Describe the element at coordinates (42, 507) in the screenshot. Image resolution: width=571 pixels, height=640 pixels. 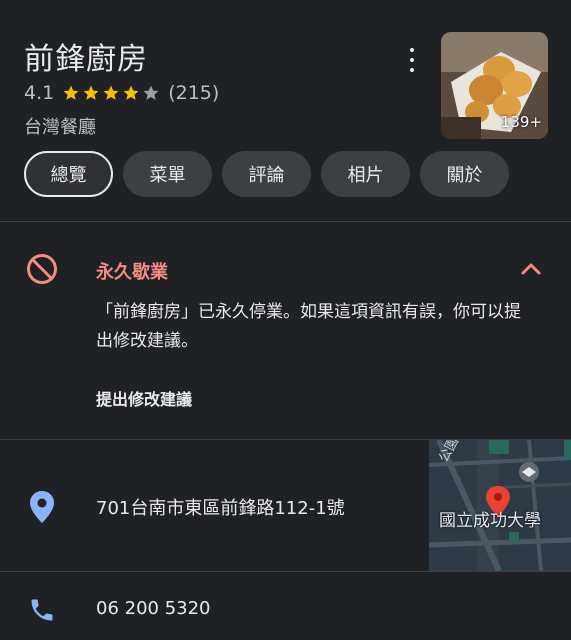
I see `location-pin-icon` at that location.